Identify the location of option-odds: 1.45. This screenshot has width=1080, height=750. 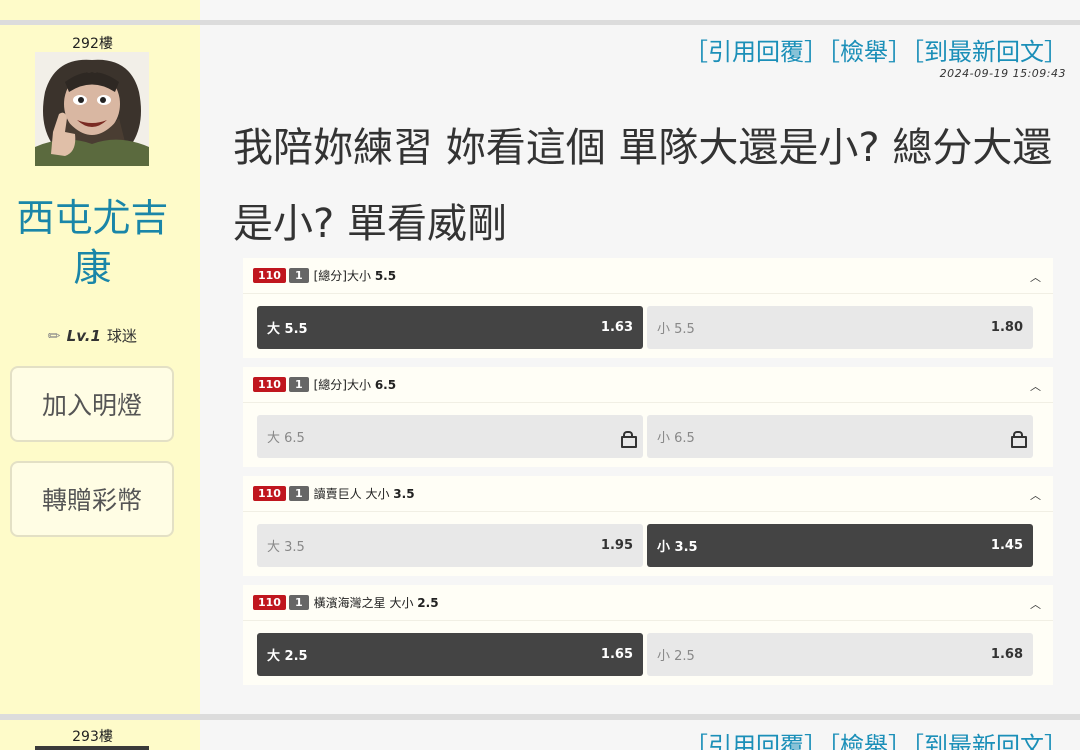
(1006, 545).